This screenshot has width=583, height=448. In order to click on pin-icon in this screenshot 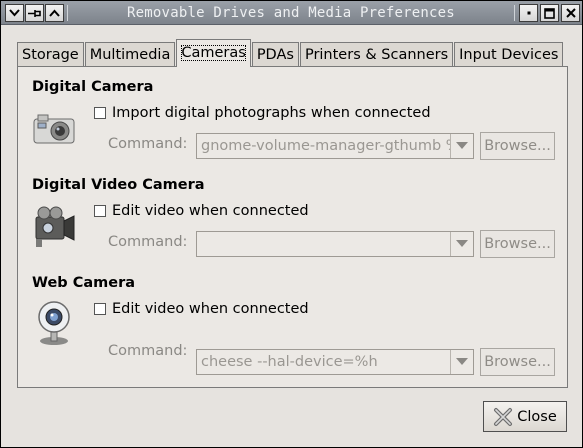, I will do `click(34, 13)`.